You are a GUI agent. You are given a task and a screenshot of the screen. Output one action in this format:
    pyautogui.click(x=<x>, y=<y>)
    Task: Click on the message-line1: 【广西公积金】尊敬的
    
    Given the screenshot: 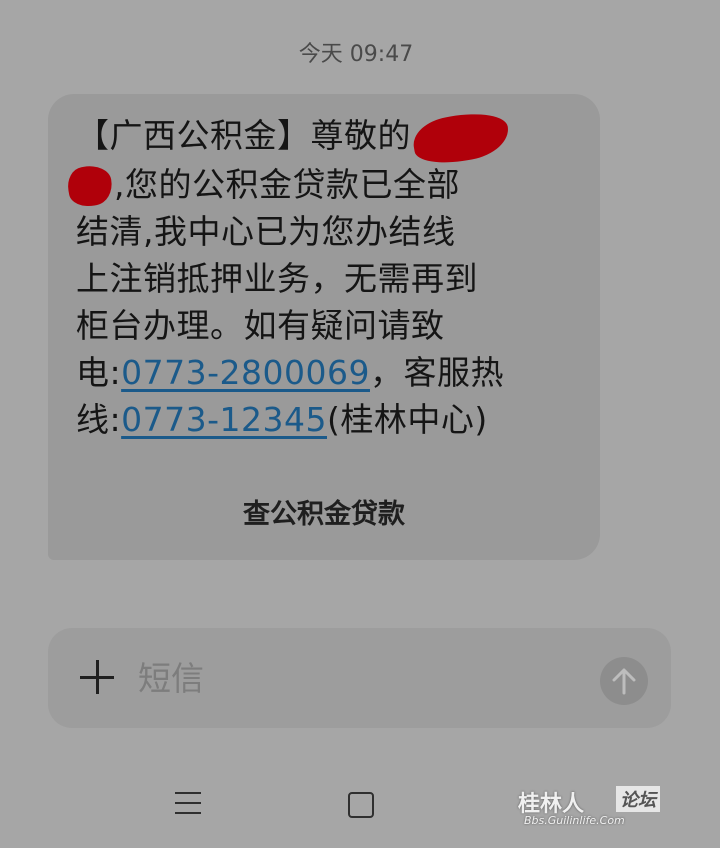 What is the action you would take?
    pyautogui.click(x=243, y=135)
    